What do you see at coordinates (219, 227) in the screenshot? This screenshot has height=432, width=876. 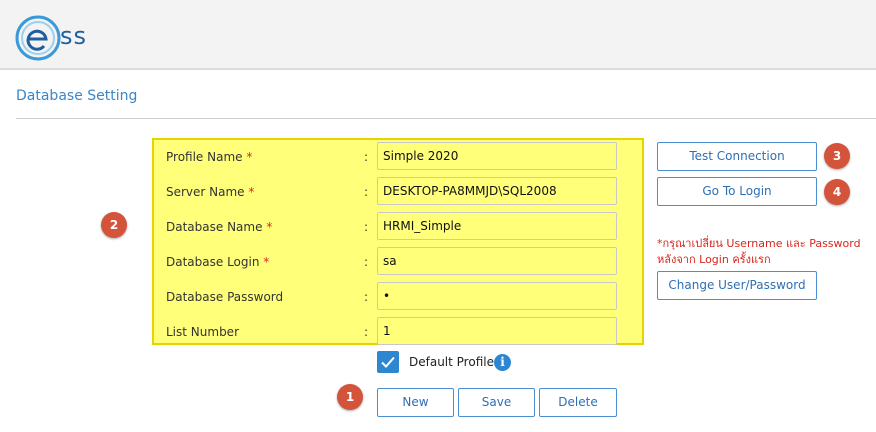 I see `database-name-label: Database Name *` at bounding box center [219, 227].